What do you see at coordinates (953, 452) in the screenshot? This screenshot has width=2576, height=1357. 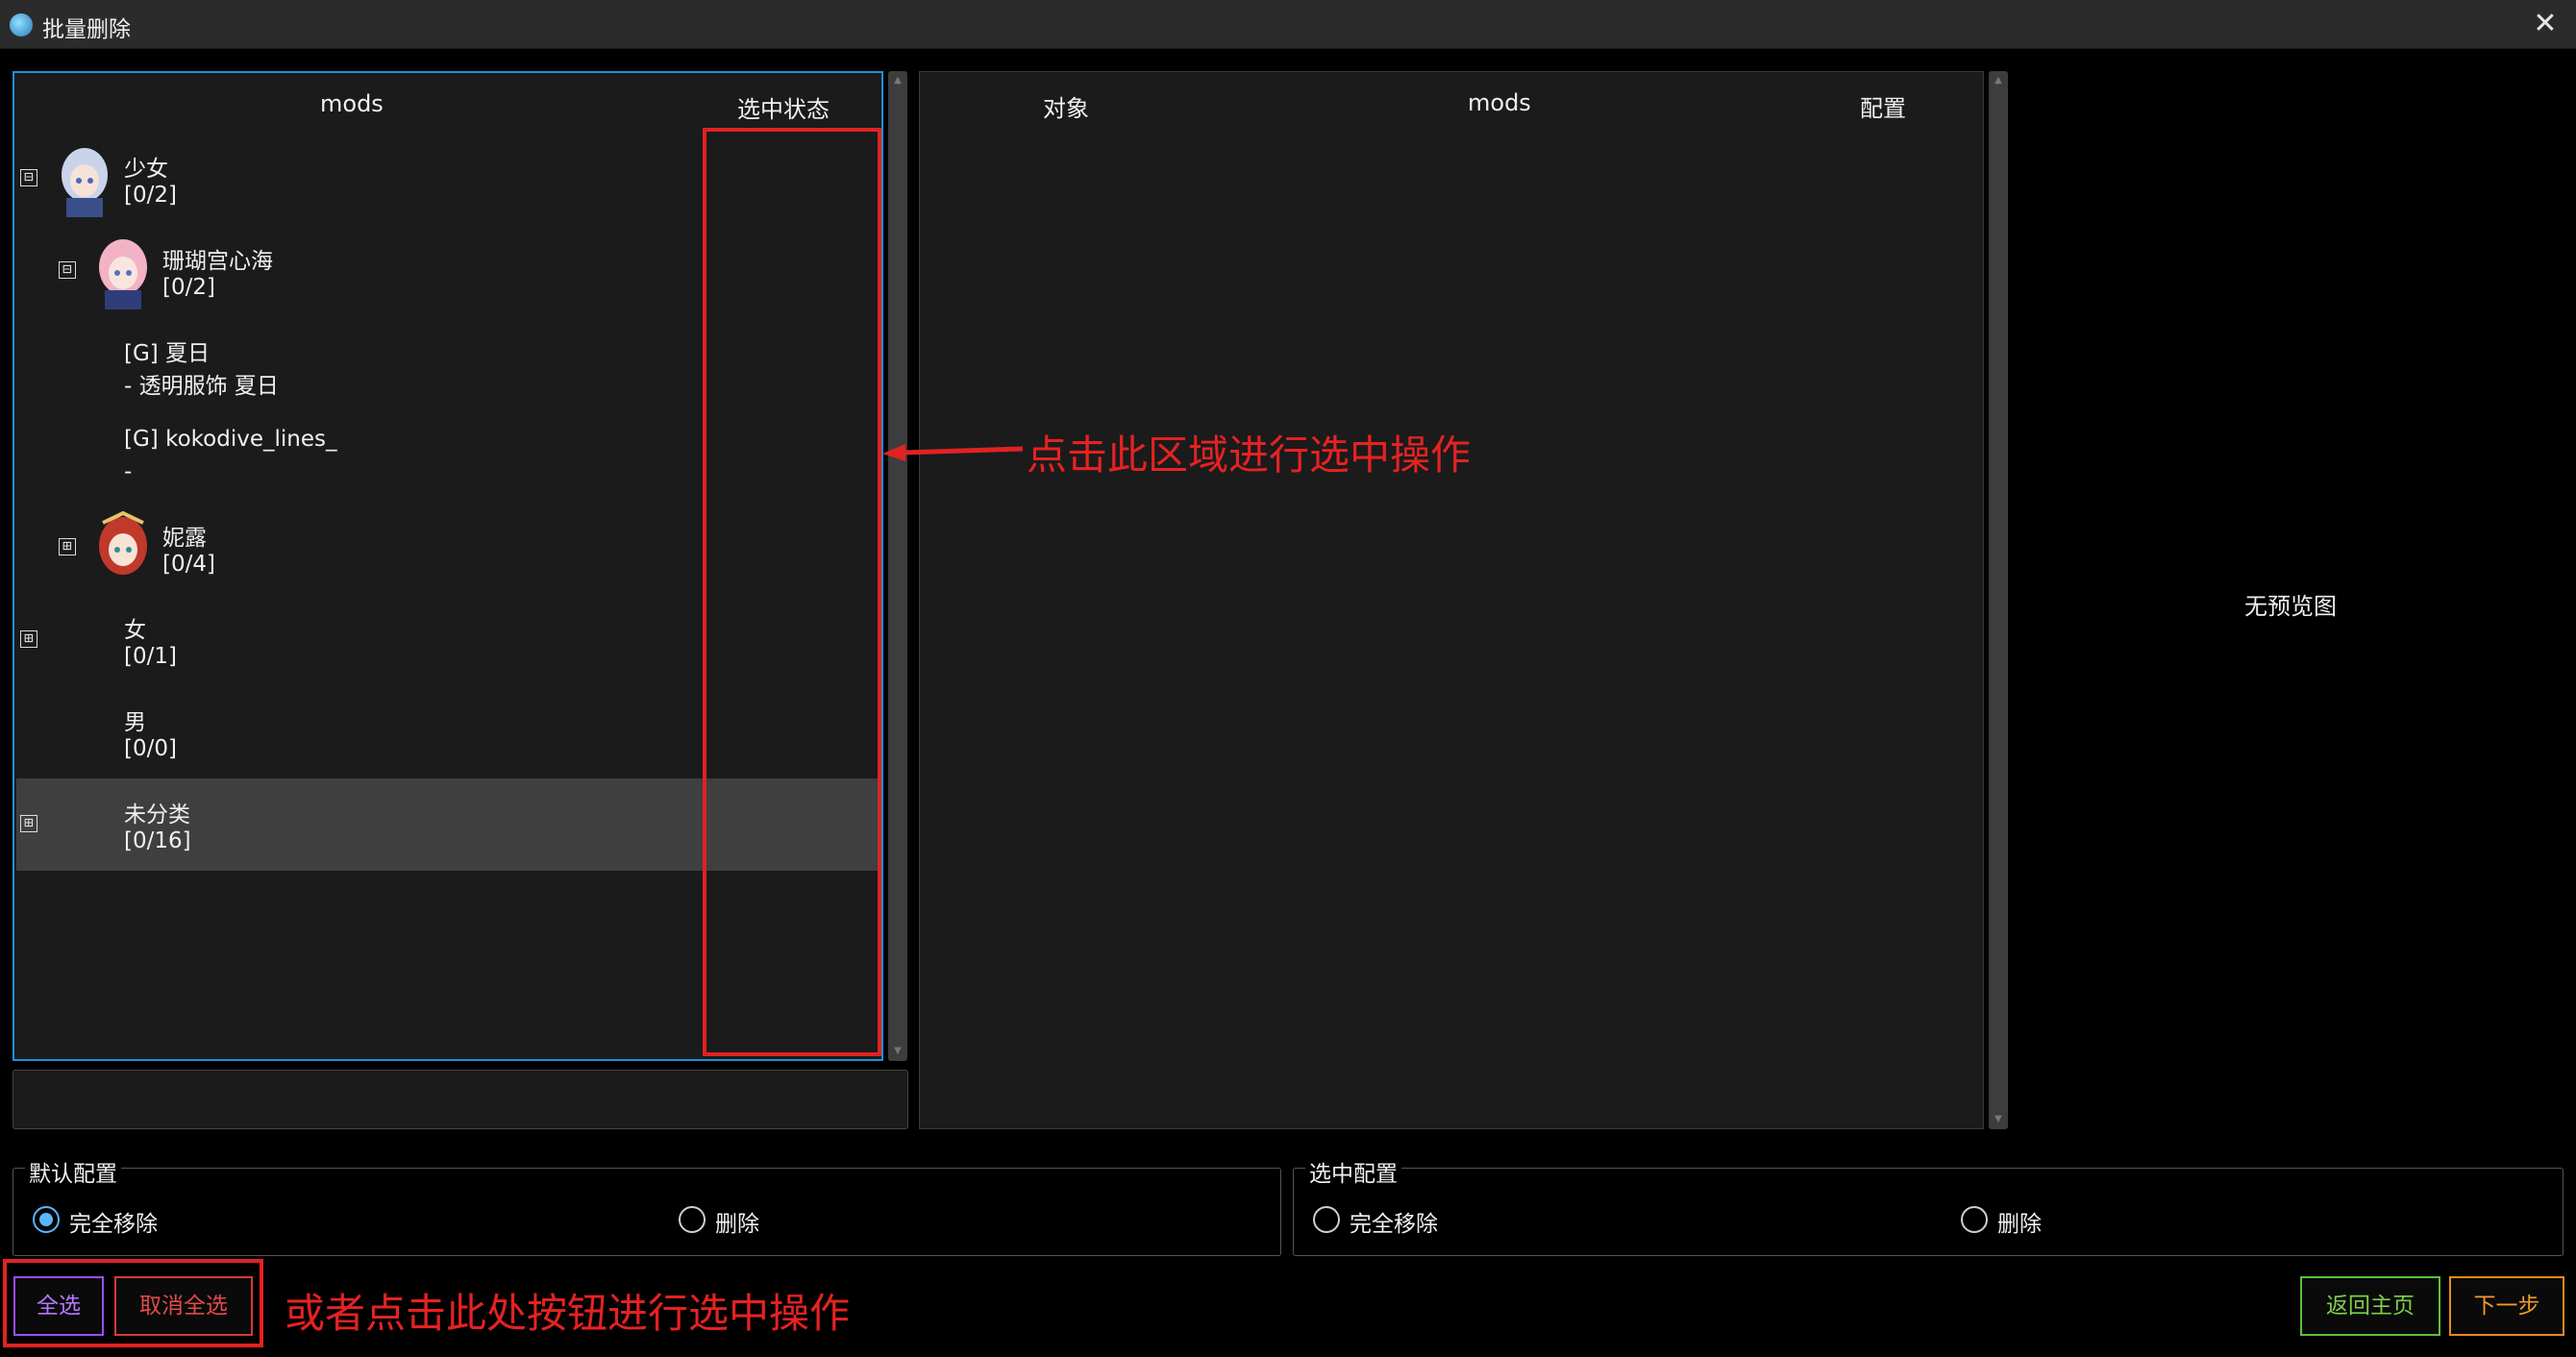 I see `annotation-arrow-icon` at bounding box center [953, 452].